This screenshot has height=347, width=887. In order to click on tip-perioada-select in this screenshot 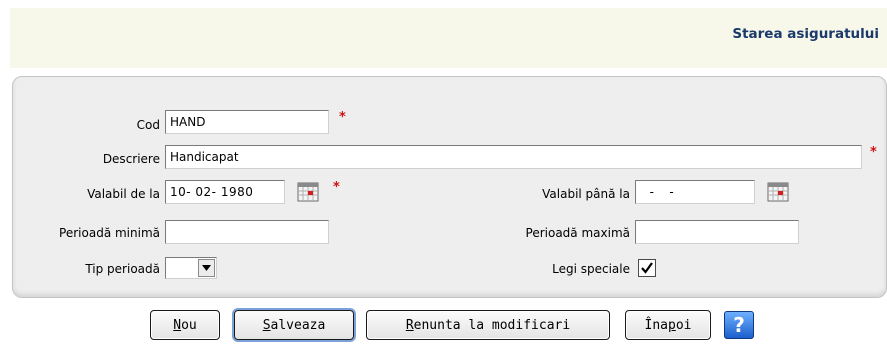, I will do `click(191, 268)`.